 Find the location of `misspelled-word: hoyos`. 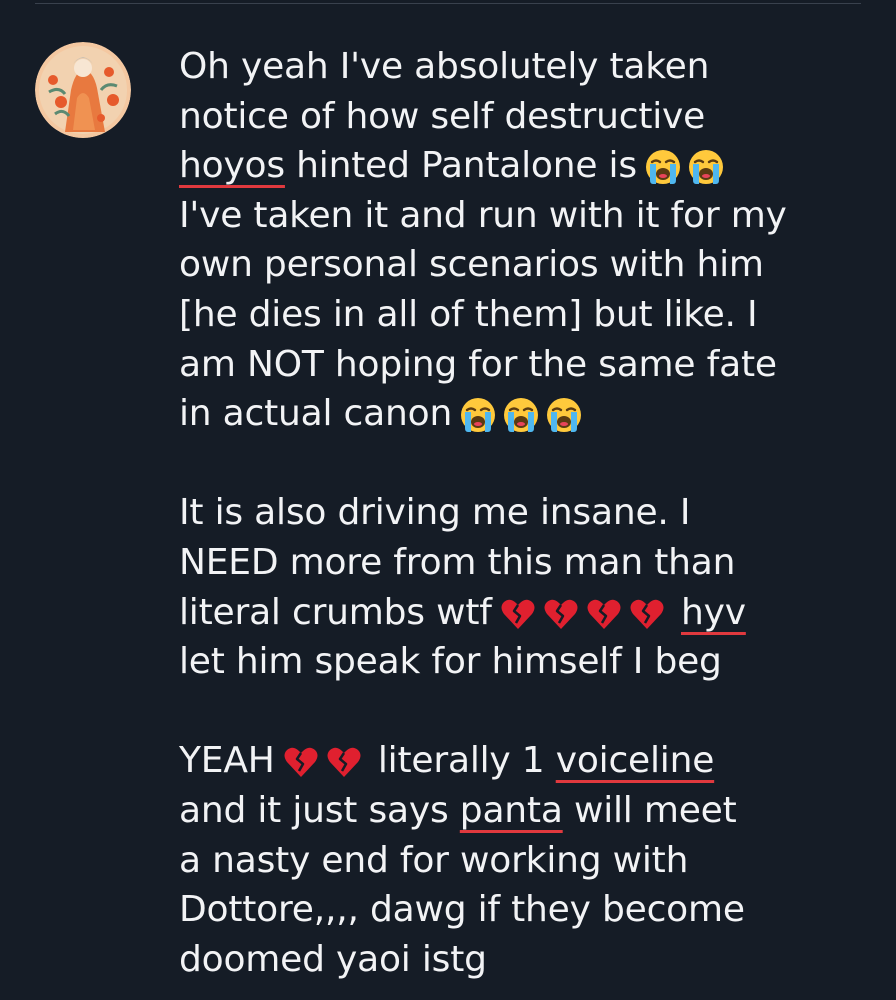

misspelled-word: hoyos is located at coordinates (232, 165).